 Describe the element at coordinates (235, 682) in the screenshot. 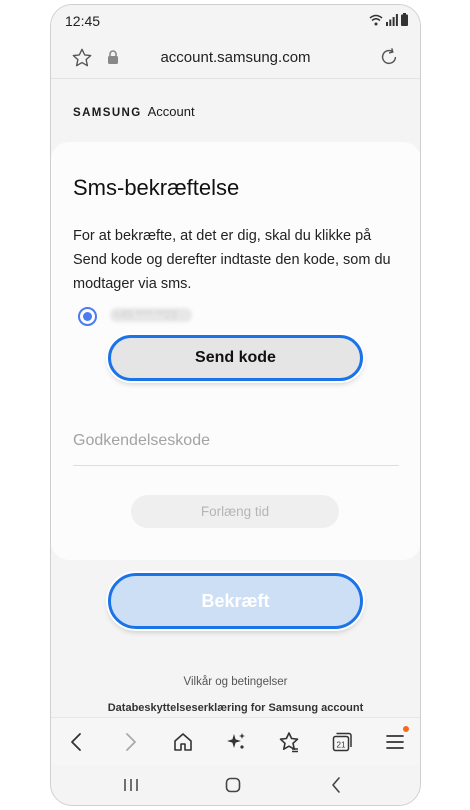

I see `terms-link: Vilkår og betingelser` at that location.